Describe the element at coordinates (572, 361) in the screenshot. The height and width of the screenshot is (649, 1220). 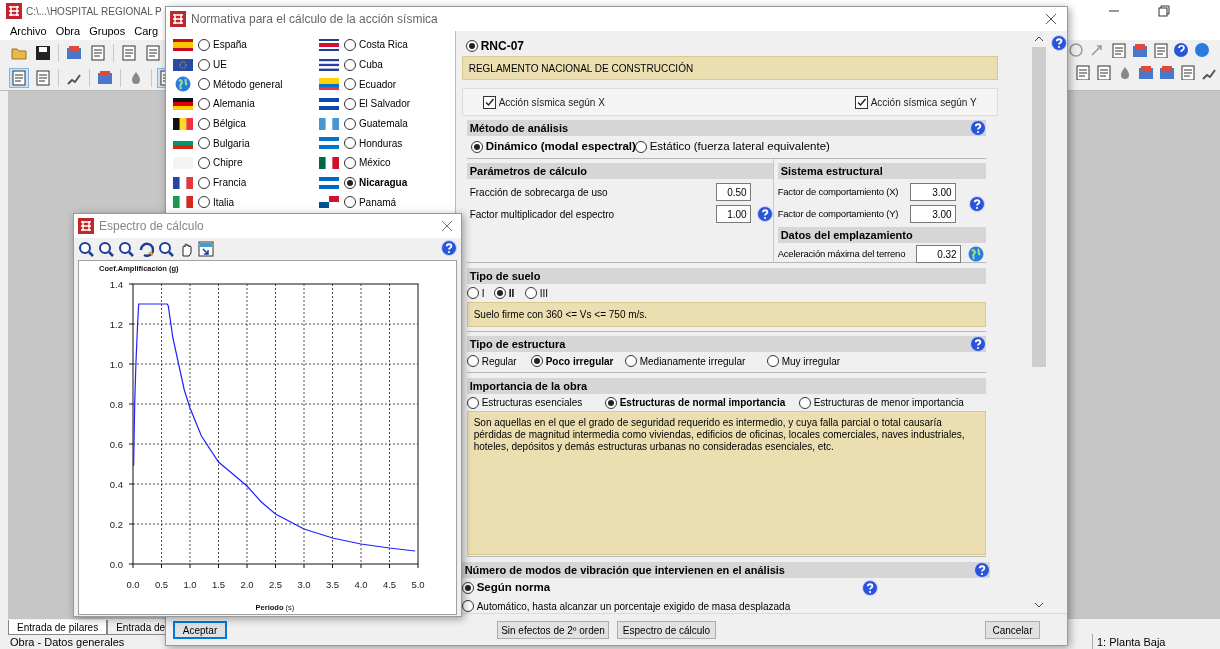
I see `radio-option: Poco irregular` at that location.